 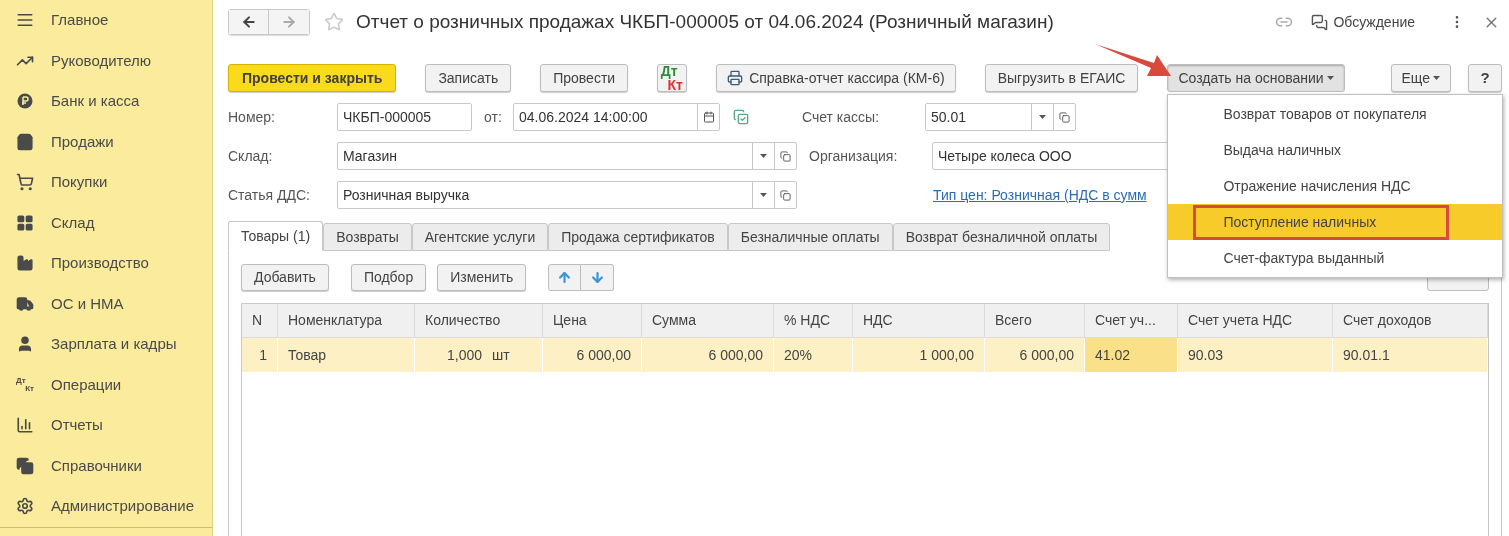 I want to click on truck-icon, so click(x=25, y=303).